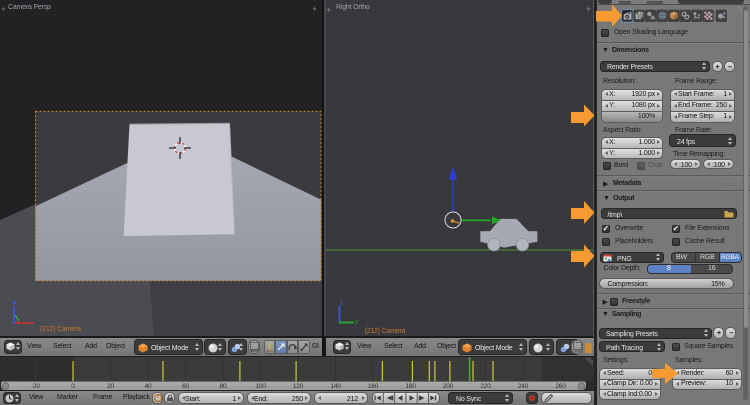 Image resolution: width=750 pixels, height=405 pixels. I want to click on svg-text: 120, so click(298, 386).